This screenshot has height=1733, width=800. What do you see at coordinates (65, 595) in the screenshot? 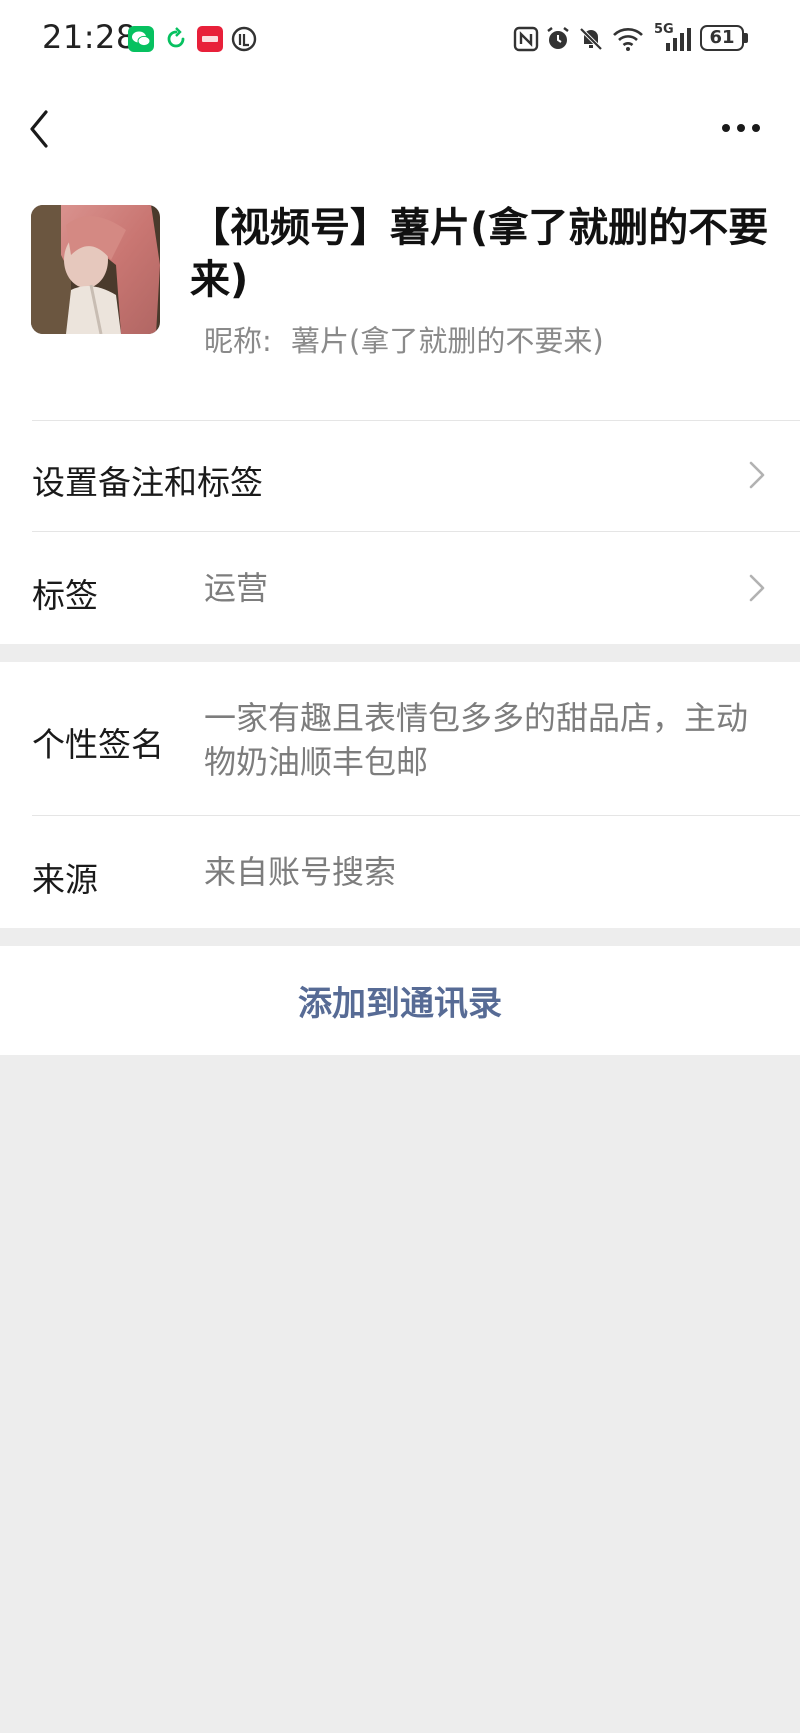
I see `tags-label: 标签` at bounding box center [65, 595].